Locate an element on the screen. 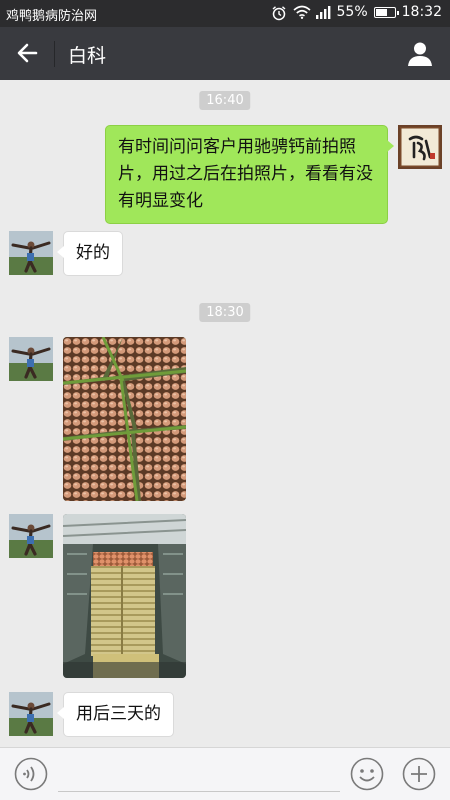  nav-divider is located at coordinates (54, 54).